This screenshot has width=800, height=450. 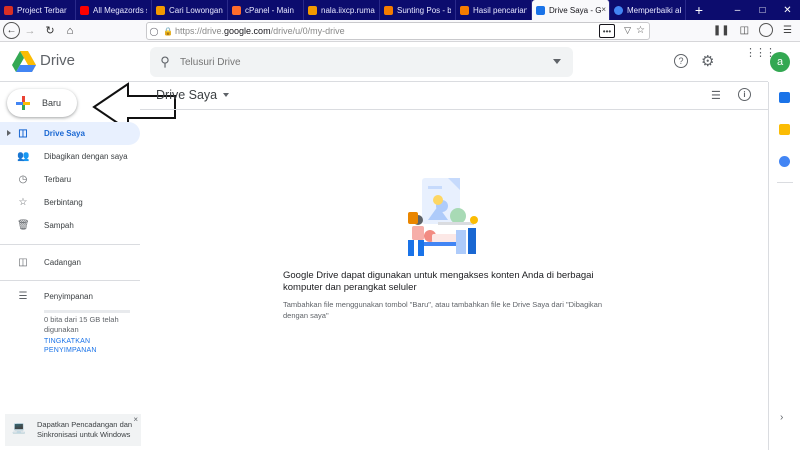 I want to click on page-actions-button: •••, so click(x=607, y=31).